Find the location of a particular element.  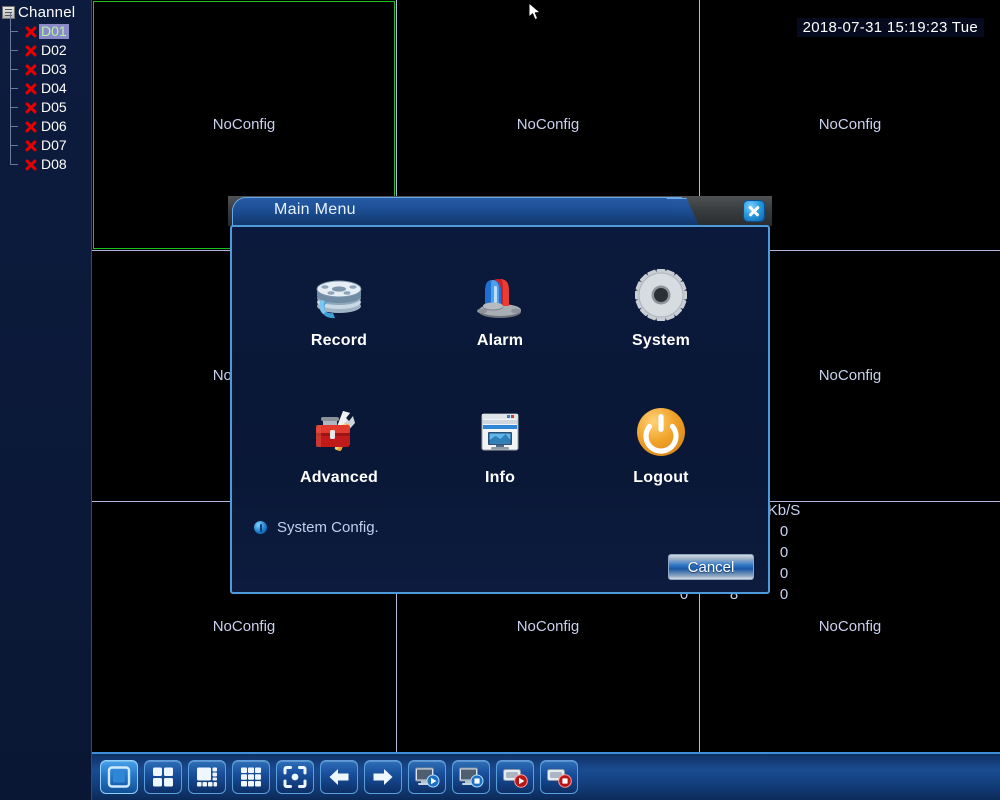

view-quad-button is located at coordinates (163, 777).